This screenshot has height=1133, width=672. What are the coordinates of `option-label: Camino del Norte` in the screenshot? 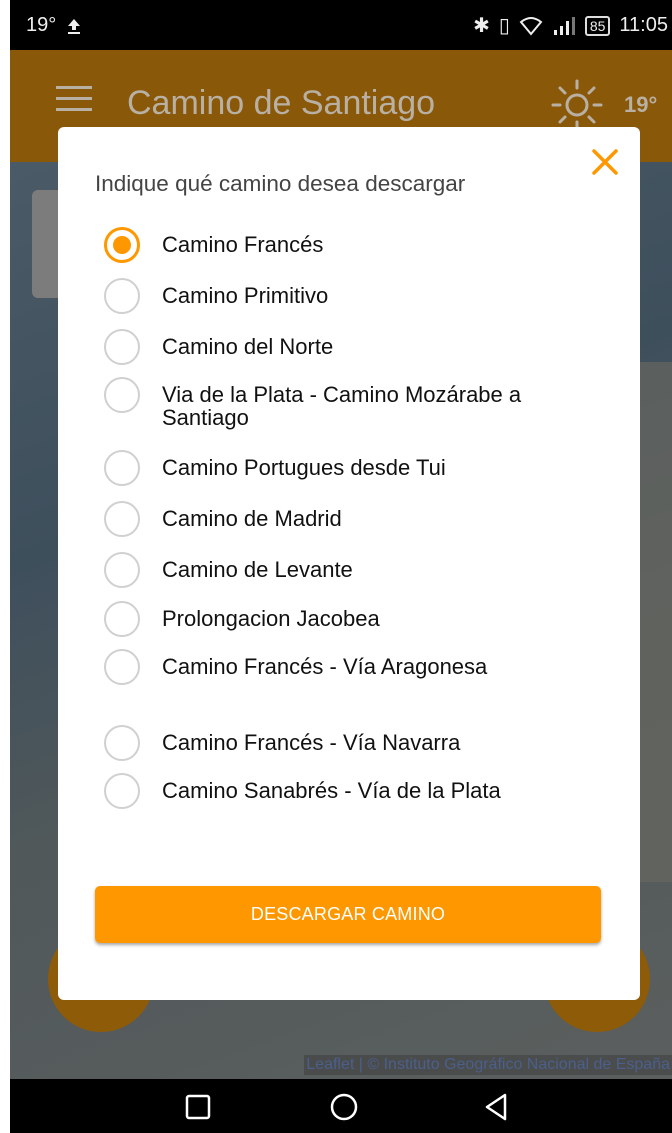 It's located at (248, 346).